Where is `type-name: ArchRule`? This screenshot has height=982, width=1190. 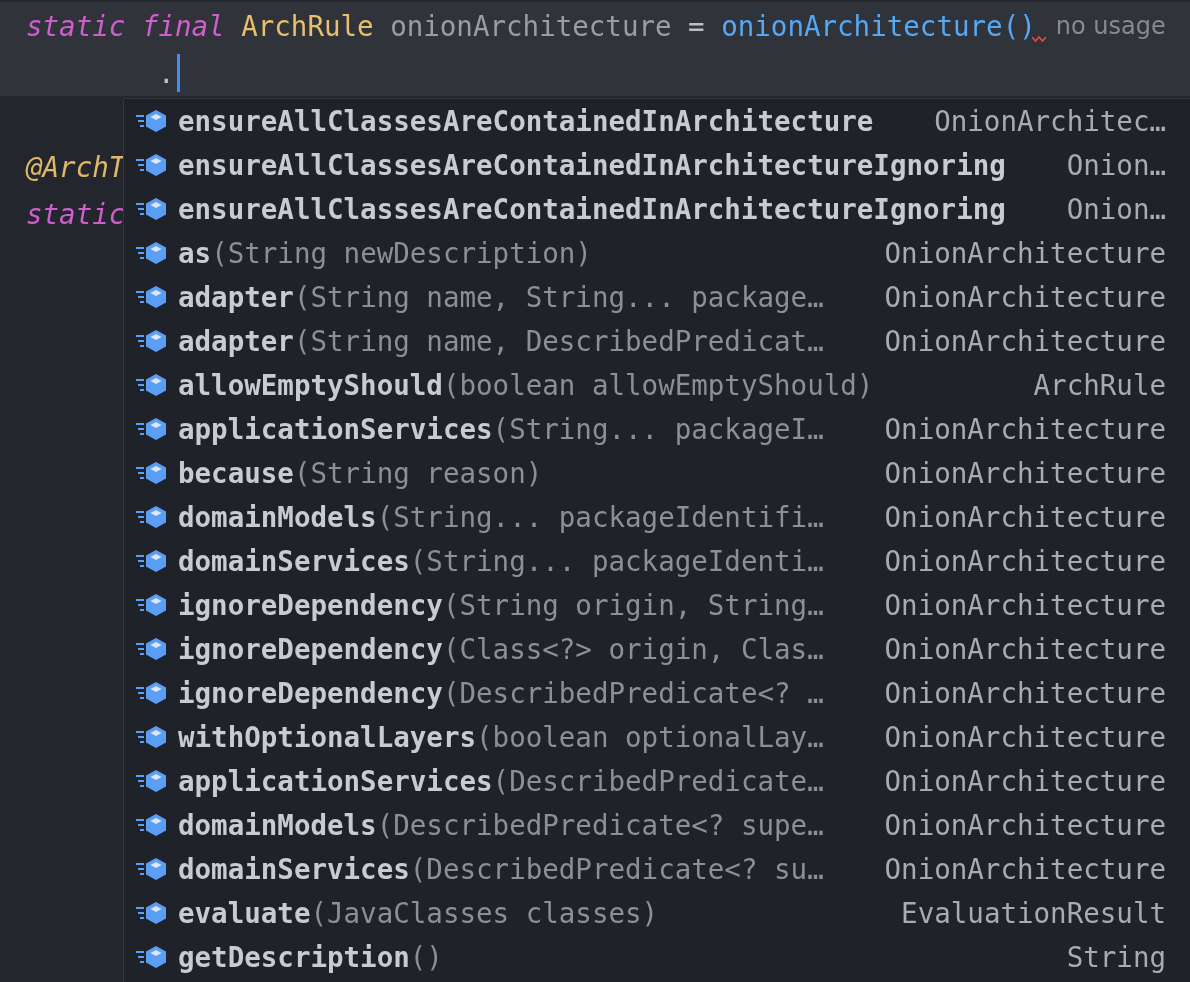
type-name: ArchRule is located at coordinates (307, 25).